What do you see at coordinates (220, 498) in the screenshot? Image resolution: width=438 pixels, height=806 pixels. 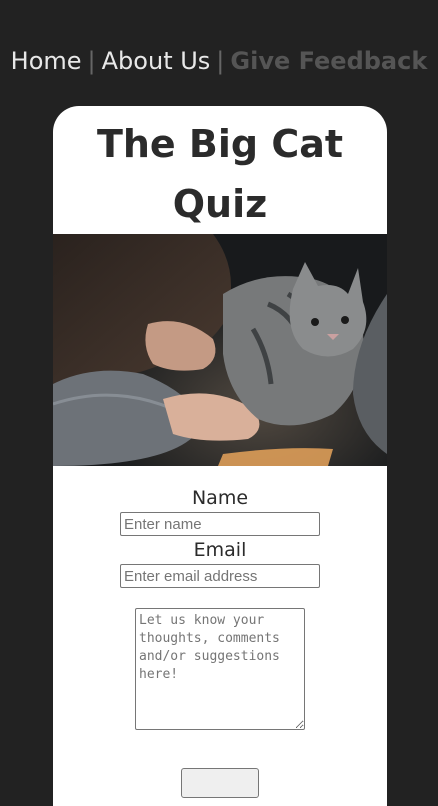 I see `name-label: Name` at bounding box center [220, 498].